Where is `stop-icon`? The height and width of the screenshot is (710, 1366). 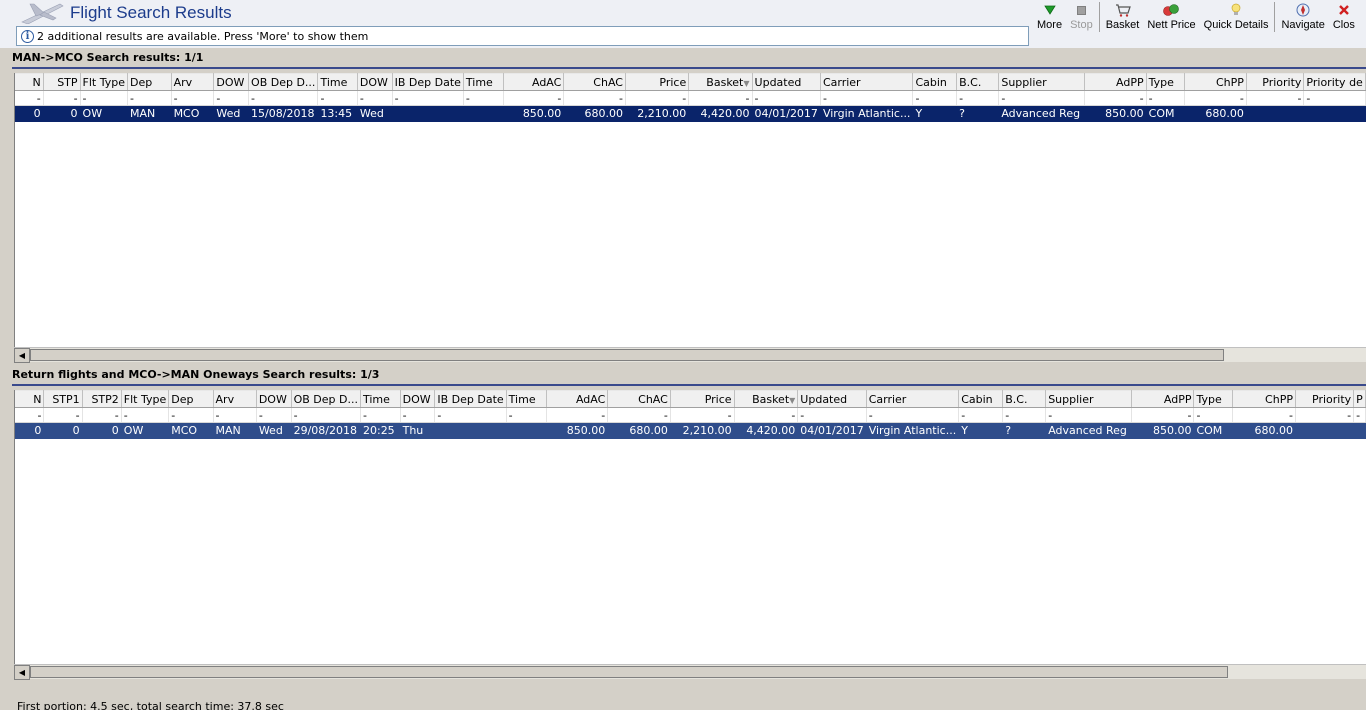 stop-icon is located at coordinates (1081, 10).